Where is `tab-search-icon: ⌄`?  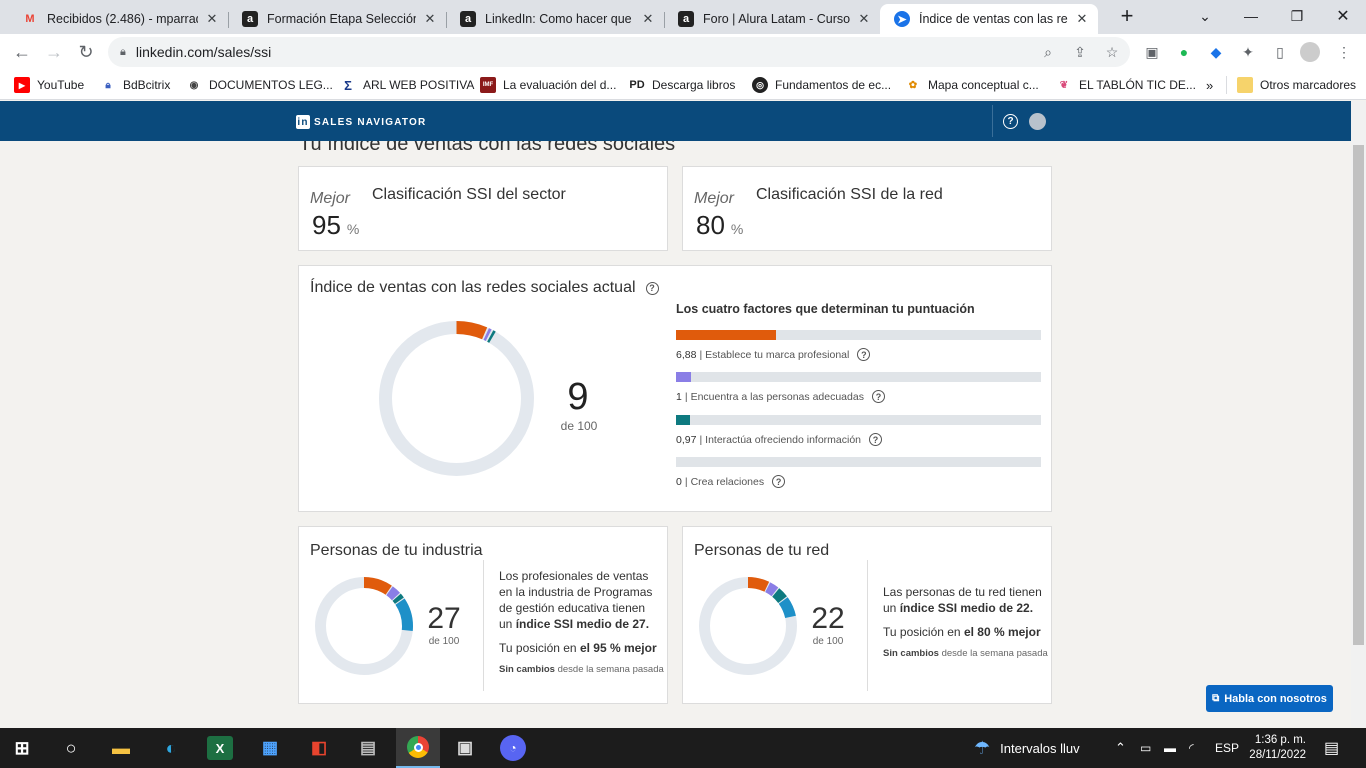 tab-search-icon: ⌄ is located at coordinates (1205, 16).